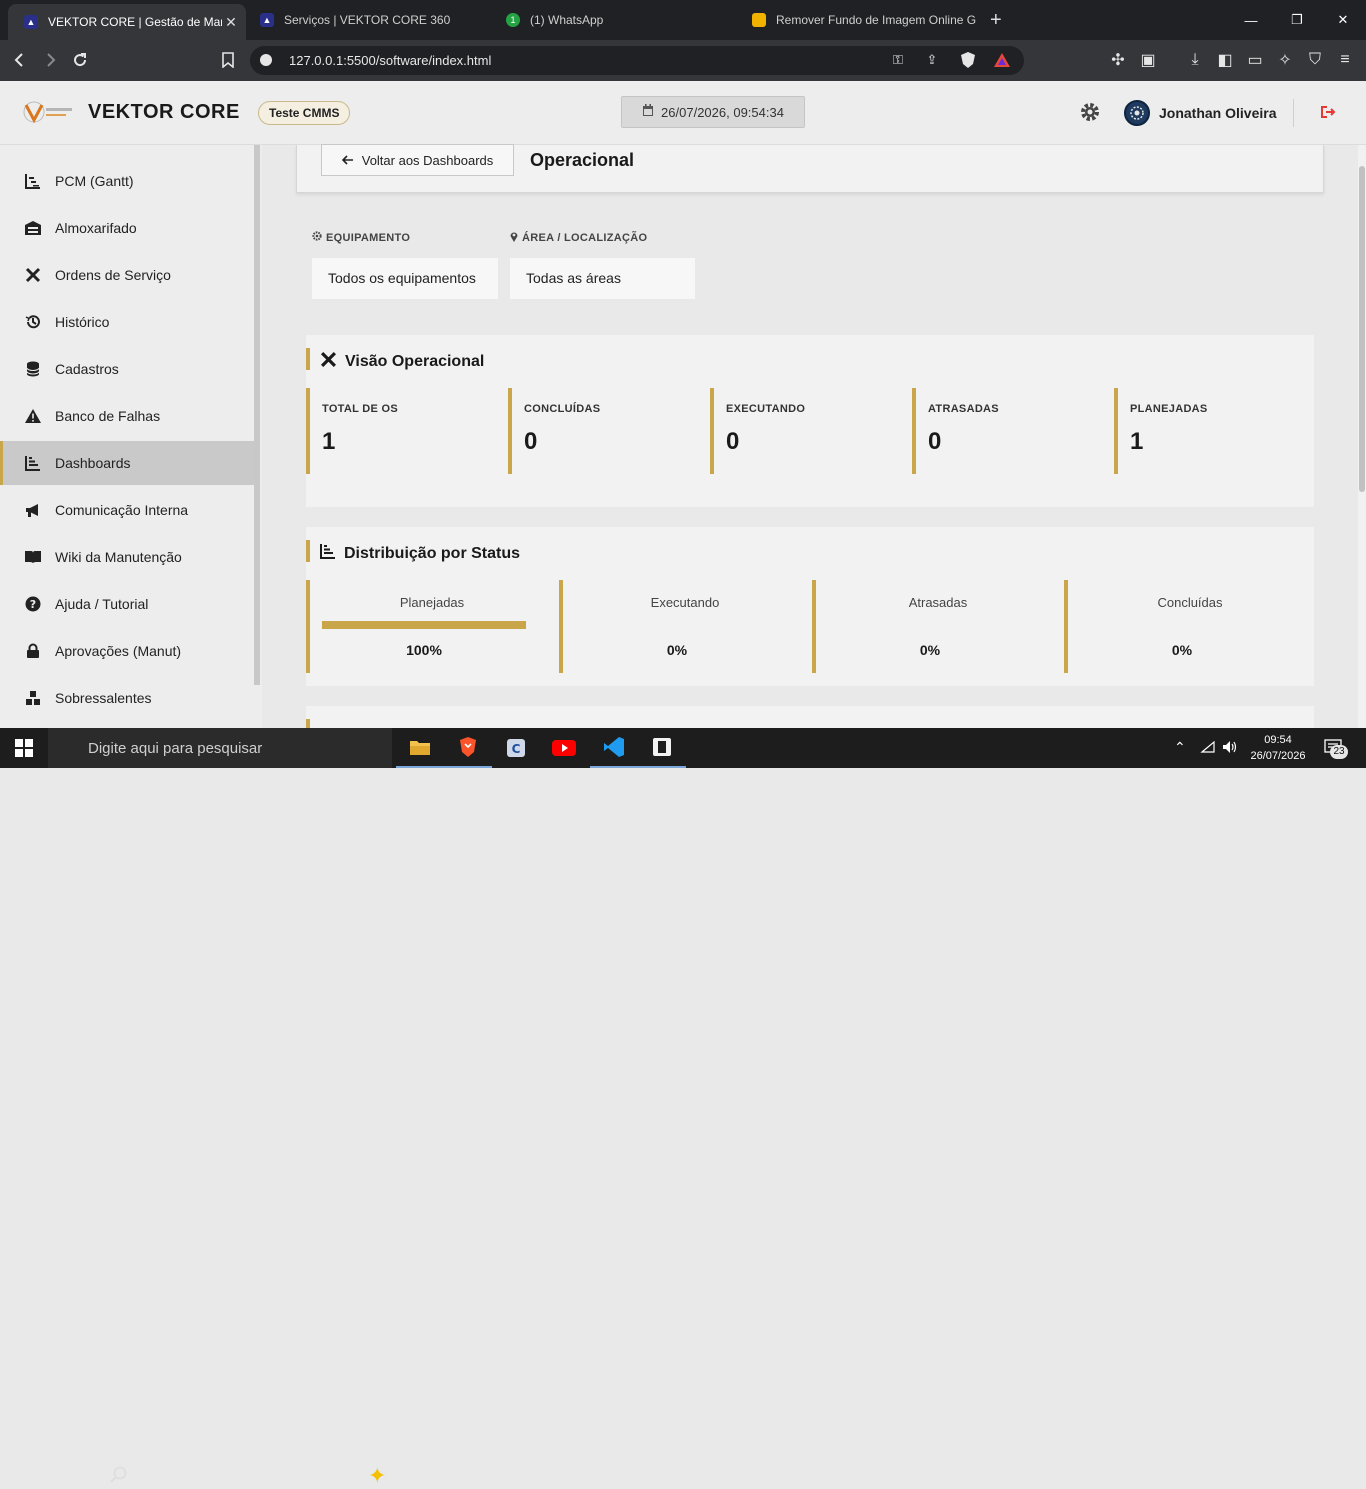  What do you see at coordinates (127, 275) in the screenshot?
I see `sidebar-item-ordens-de-servico: Ordens de Serviço` at bounding box center [127, 275].